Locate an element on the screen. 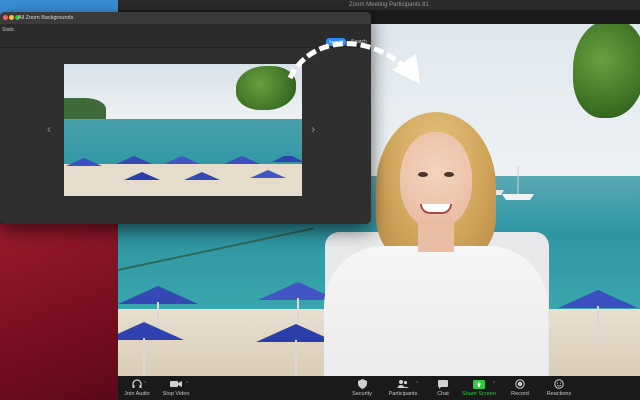 The image size is (640, 400). dialog-titlebar: All Zoom Backgrounds is located at coordinates (185, 18).